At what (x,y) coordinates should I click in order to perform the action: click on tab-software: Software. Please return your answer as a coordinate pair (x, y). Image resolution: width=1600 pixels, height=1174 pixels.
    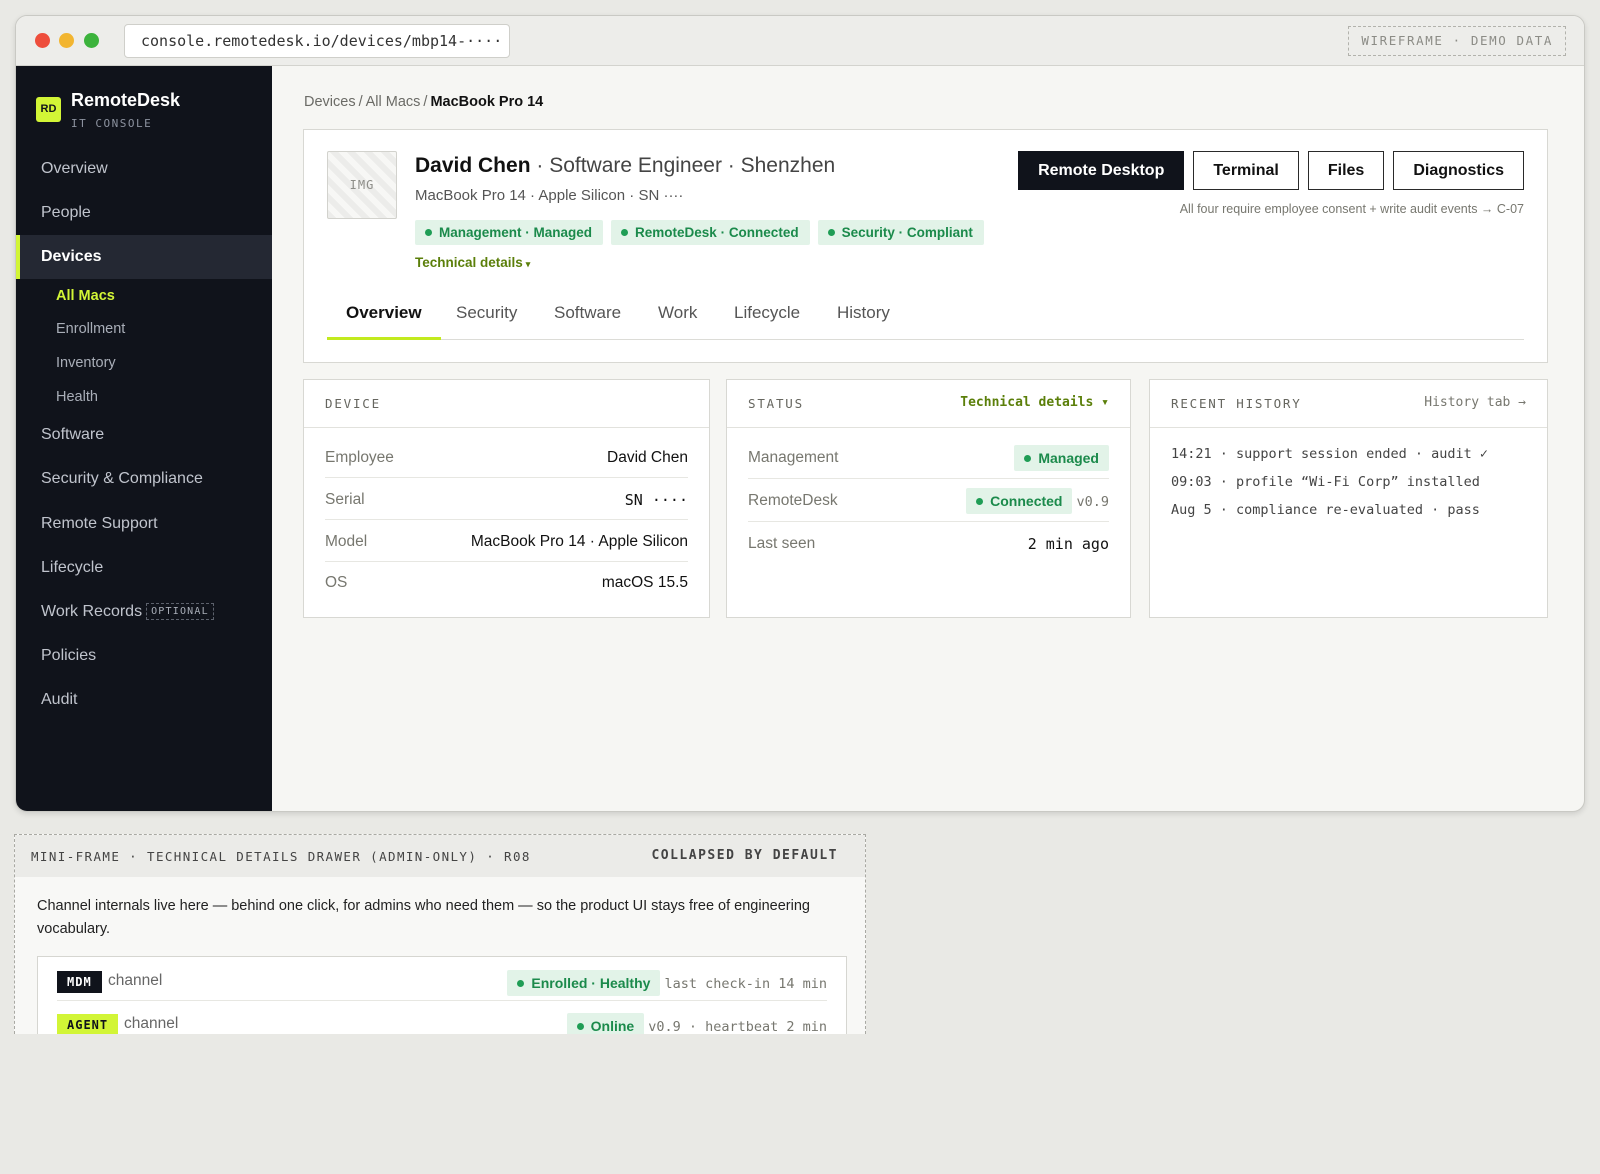
    Looking at the image, I should click on (587, 315).